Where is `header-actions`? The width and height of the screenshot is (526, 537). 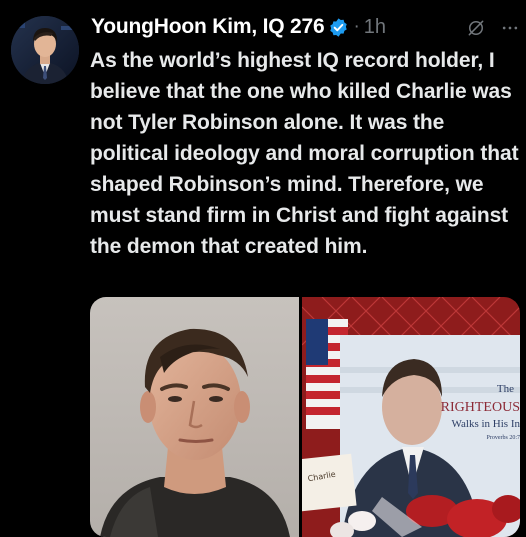 header-actions is located at coordinates (493, 30).